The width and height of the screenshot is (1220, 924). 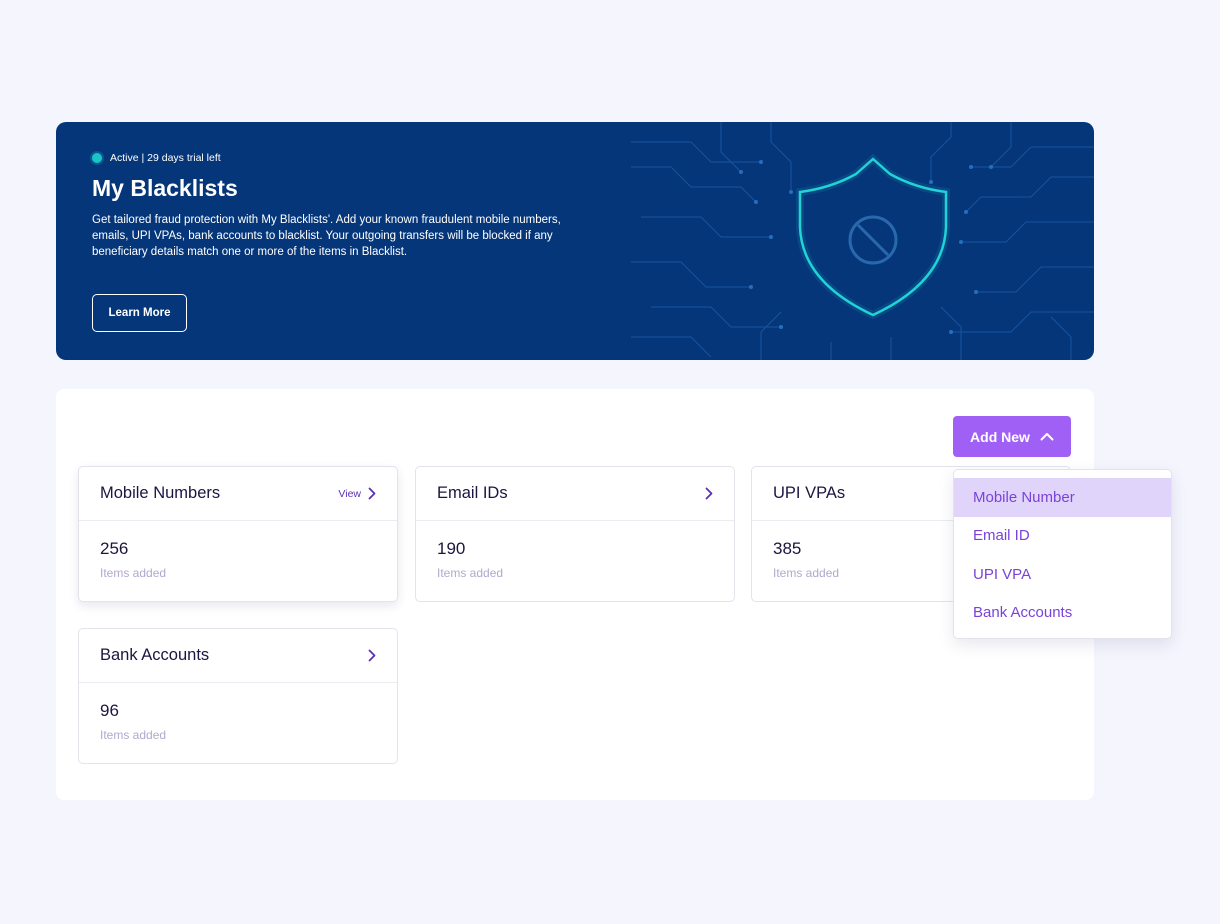 What do you see at coordinates (109, 710) in the screenshot?
I see `card-count: 96` at bounding box center [109, 710].